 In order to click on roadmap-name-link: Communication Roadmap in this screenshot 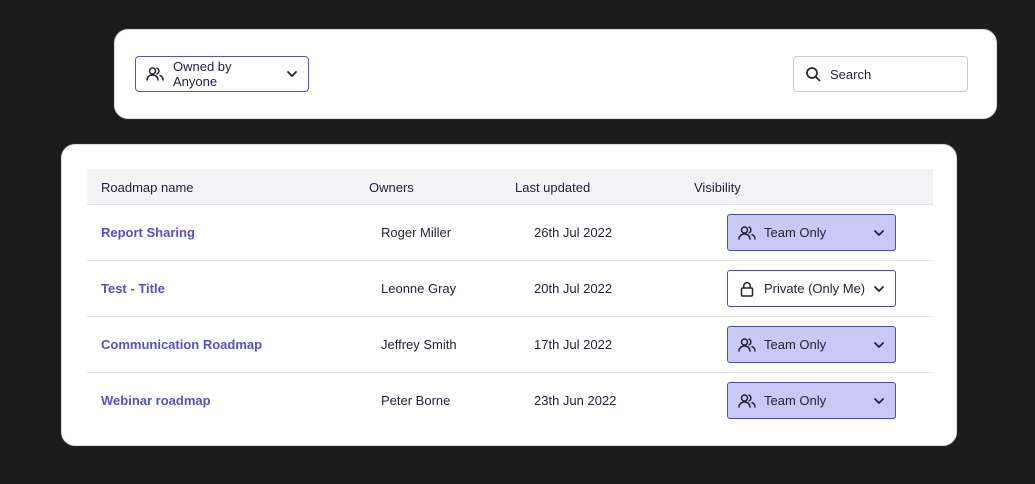, I will do `click(181, 344)`.